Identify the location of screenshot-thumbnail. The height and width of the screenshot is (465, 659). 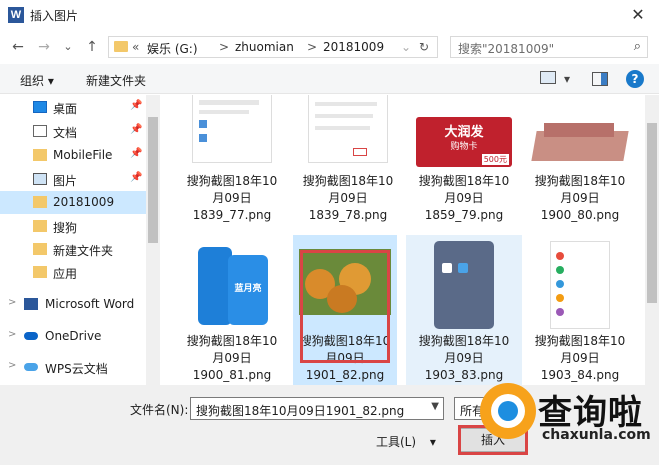
(348, 129).